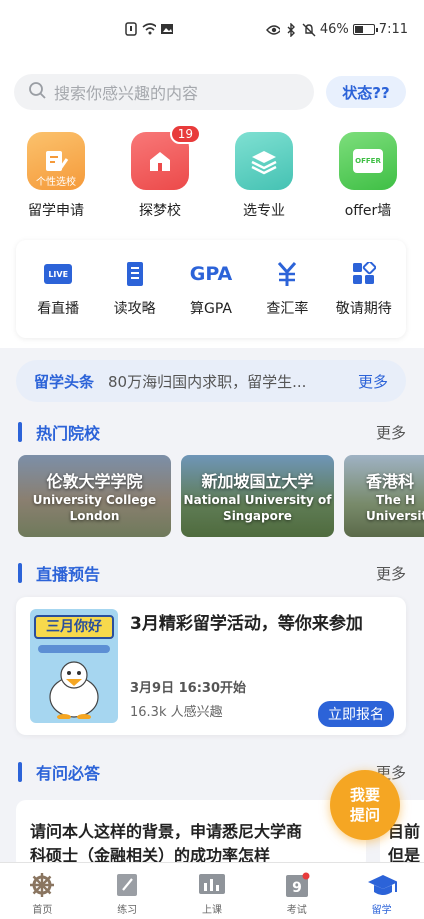 This screenshot has width=424, height=919. I want to click on signup-button: 立即报名, so click(356, 714).